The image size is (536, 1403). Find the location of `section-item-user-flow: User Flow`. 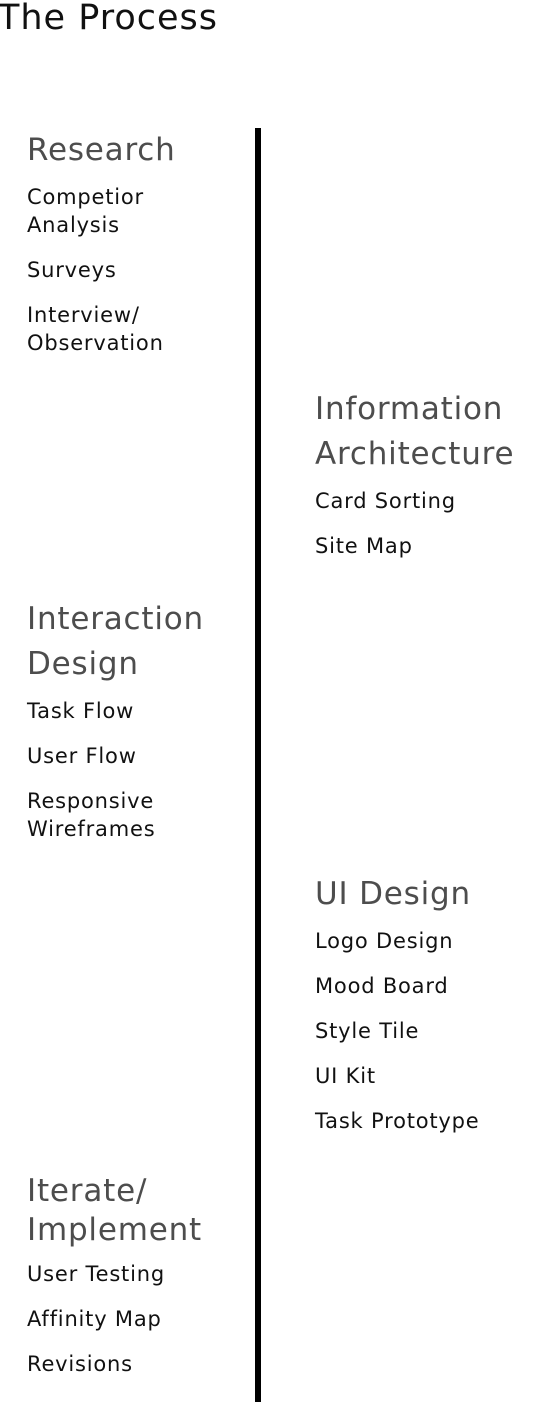

section-item-user-flow: User Flow is located at coordinates (82, 756).